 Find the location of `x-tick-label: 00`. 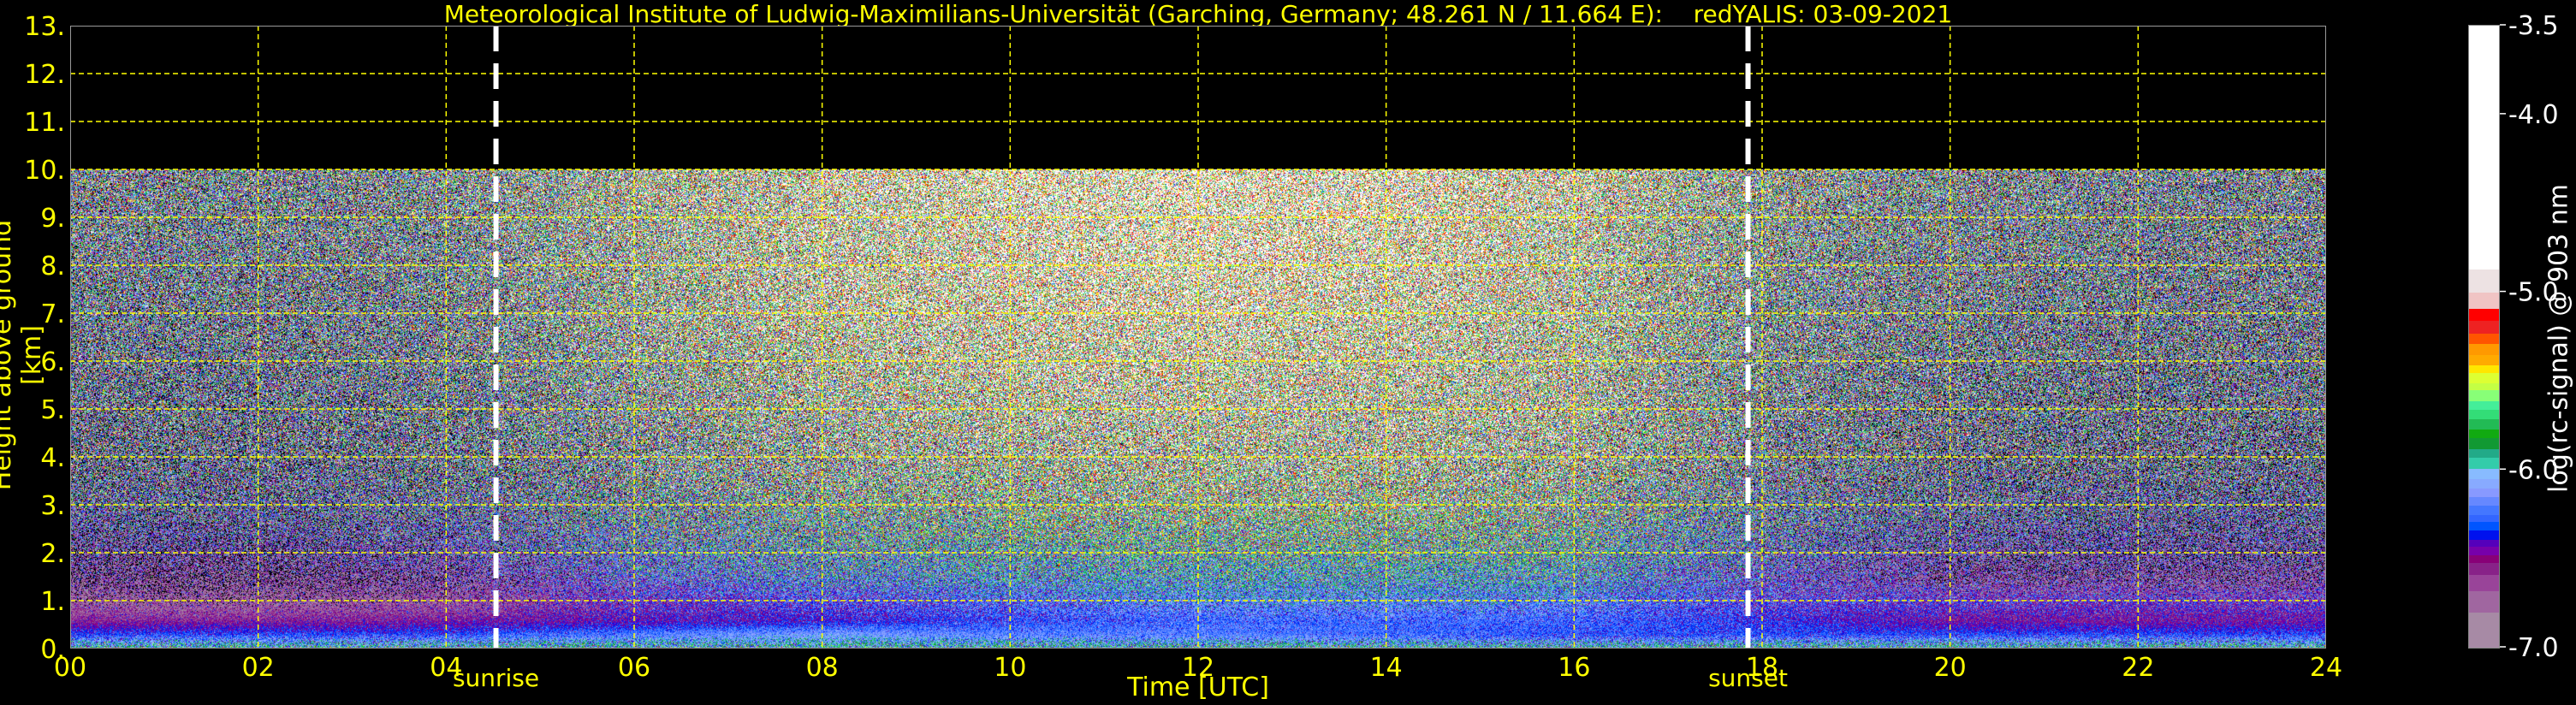

x-tick-label: 00 is located at coordinates (70, 668).